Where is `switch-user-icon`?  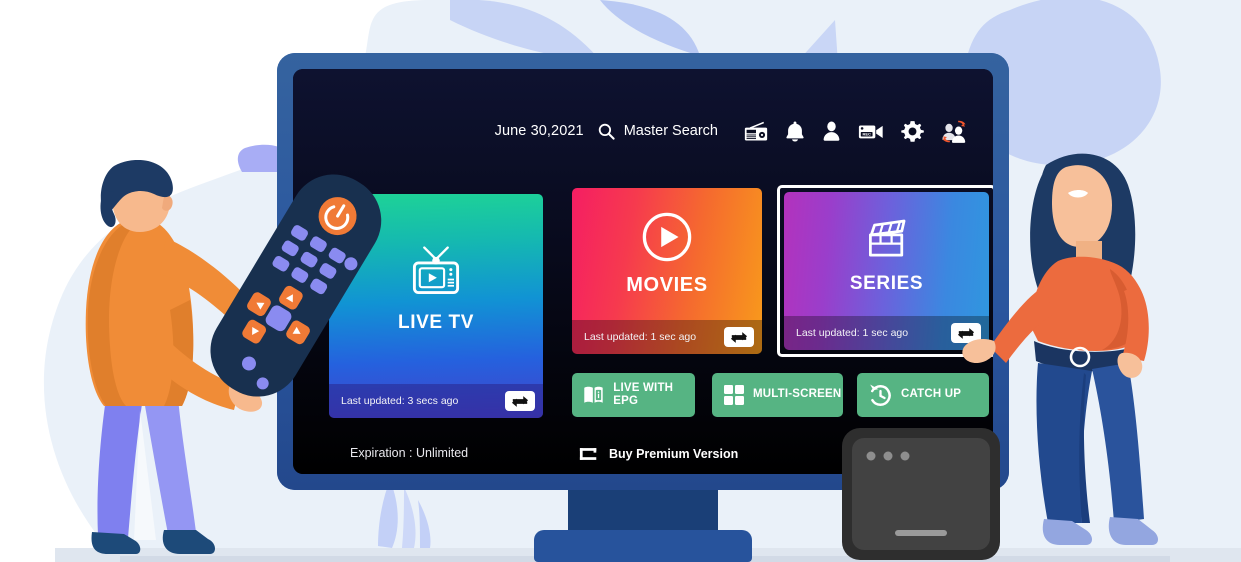
switch-user-icon is located at coordinates (954, 131).